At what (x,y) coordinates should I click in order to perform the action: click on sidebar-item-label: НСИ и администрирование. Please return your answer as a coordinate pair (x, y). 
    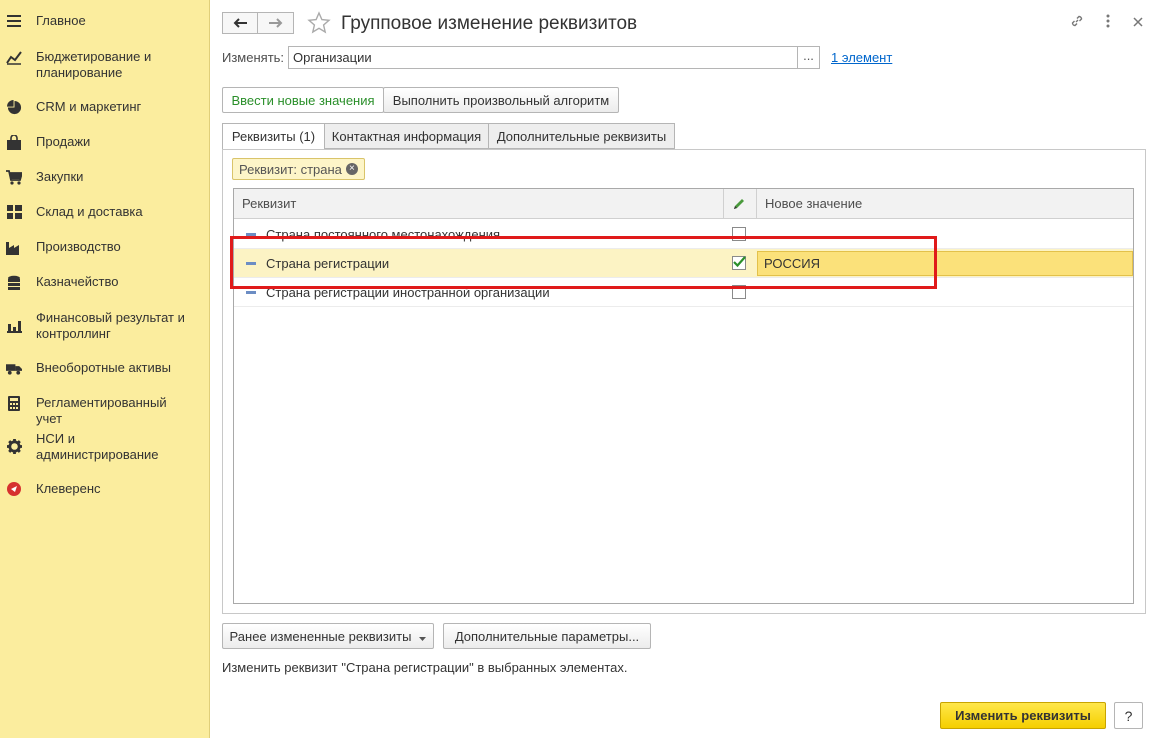
    Looking at the image, I should click on (97, 446).